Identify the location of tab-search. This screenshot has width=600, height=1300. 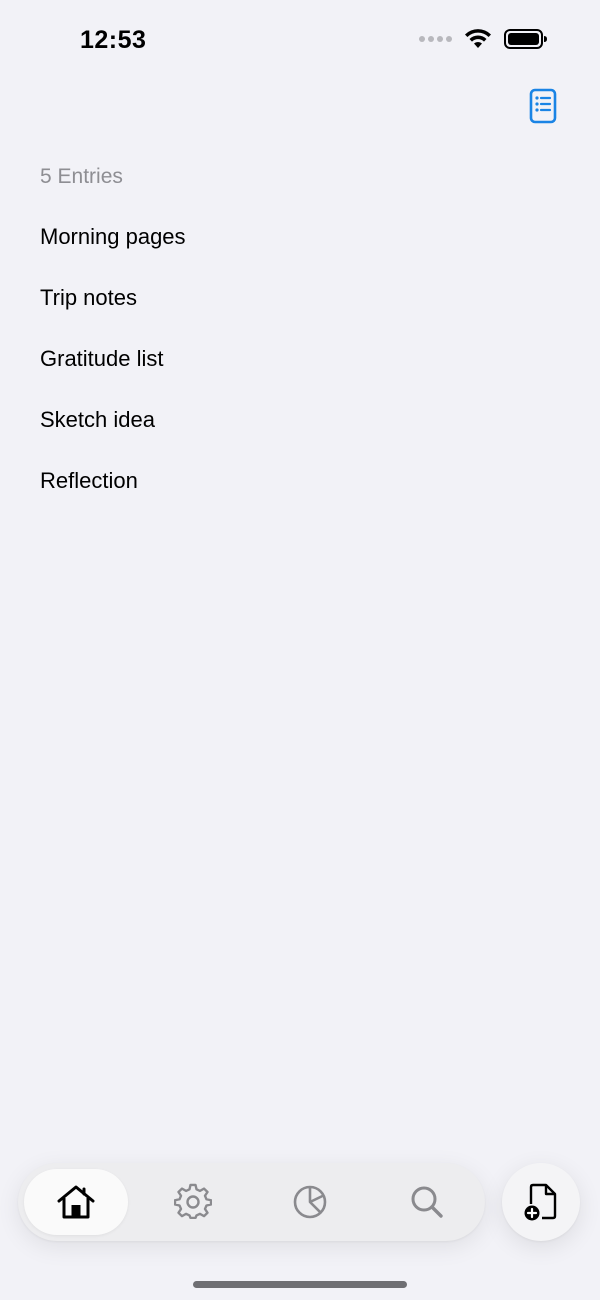
(427, 1202).